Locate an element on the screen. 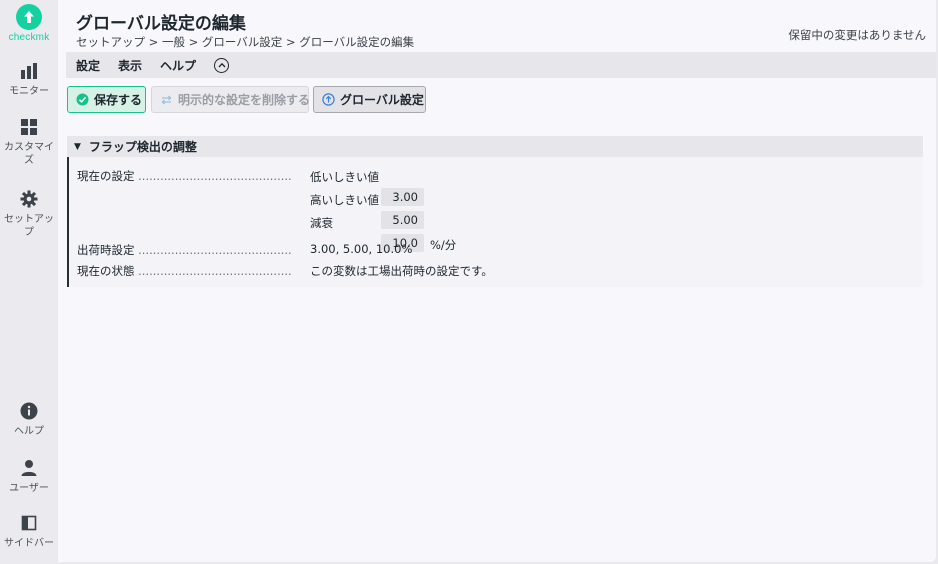  pending-changes-status: 保留中の変更はありません is located at coordinates (857, 35).